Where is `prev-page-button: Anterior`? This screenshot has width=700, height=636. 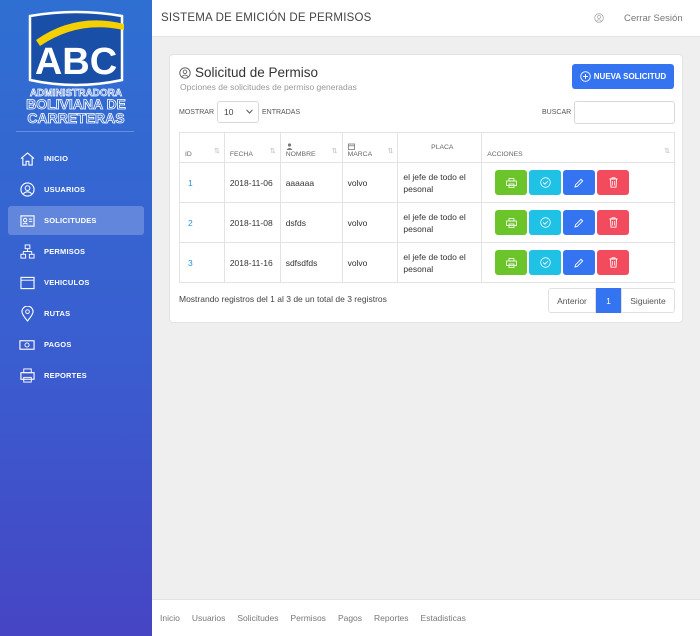
prev-page-button: Anterior is located at coordinates (572, 300).